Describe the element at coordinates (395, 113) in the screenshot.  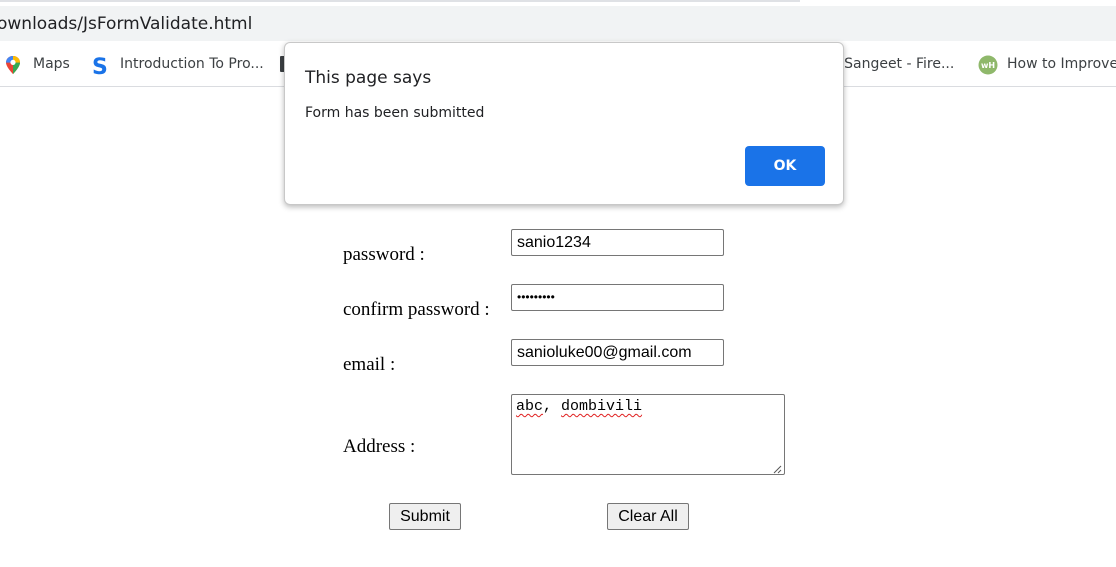
I see `dialog-message: Form has been submitted` at that location.